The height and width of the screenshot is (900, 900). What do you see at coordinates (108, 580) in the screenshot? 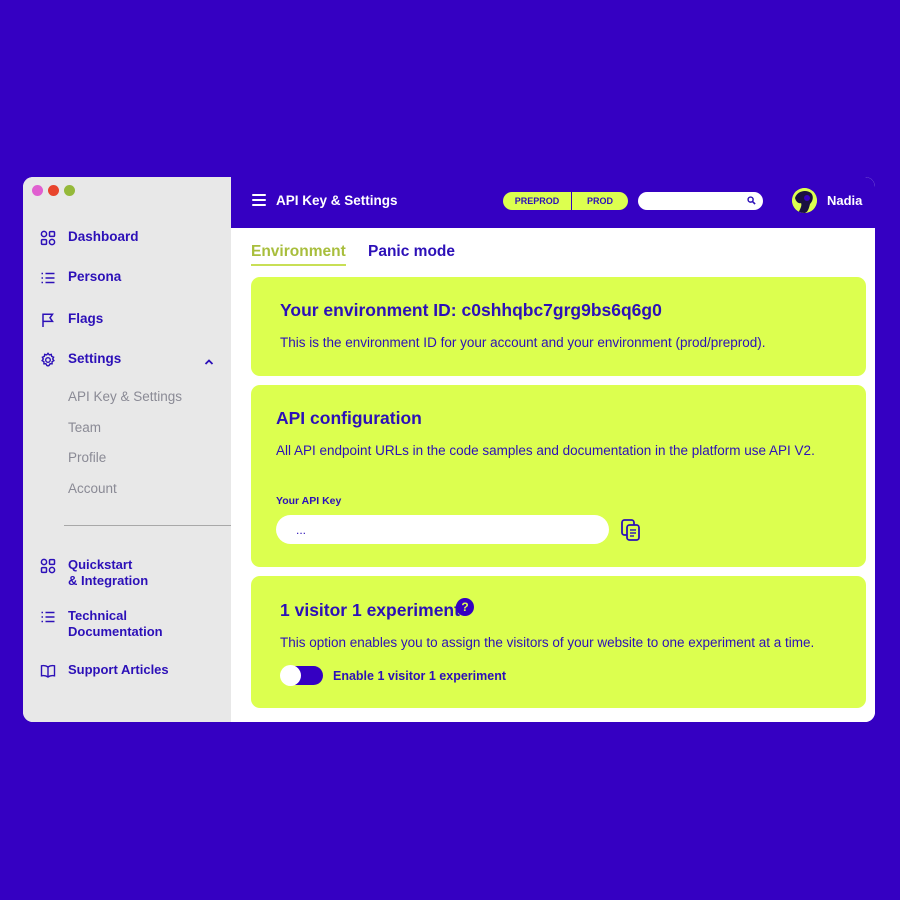
I see `sidebar-item-label: & Integration` at bounding box center [108, 580].